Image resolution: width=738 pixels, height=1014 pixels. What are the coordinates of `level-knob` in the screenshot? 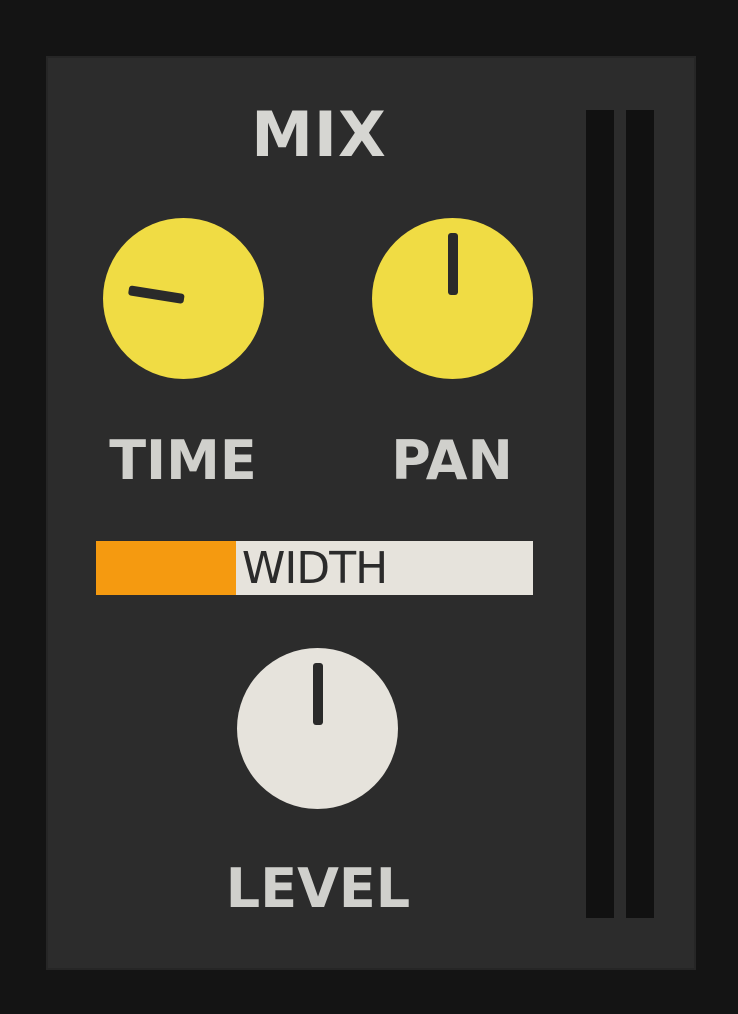 It's located at (317, 728).